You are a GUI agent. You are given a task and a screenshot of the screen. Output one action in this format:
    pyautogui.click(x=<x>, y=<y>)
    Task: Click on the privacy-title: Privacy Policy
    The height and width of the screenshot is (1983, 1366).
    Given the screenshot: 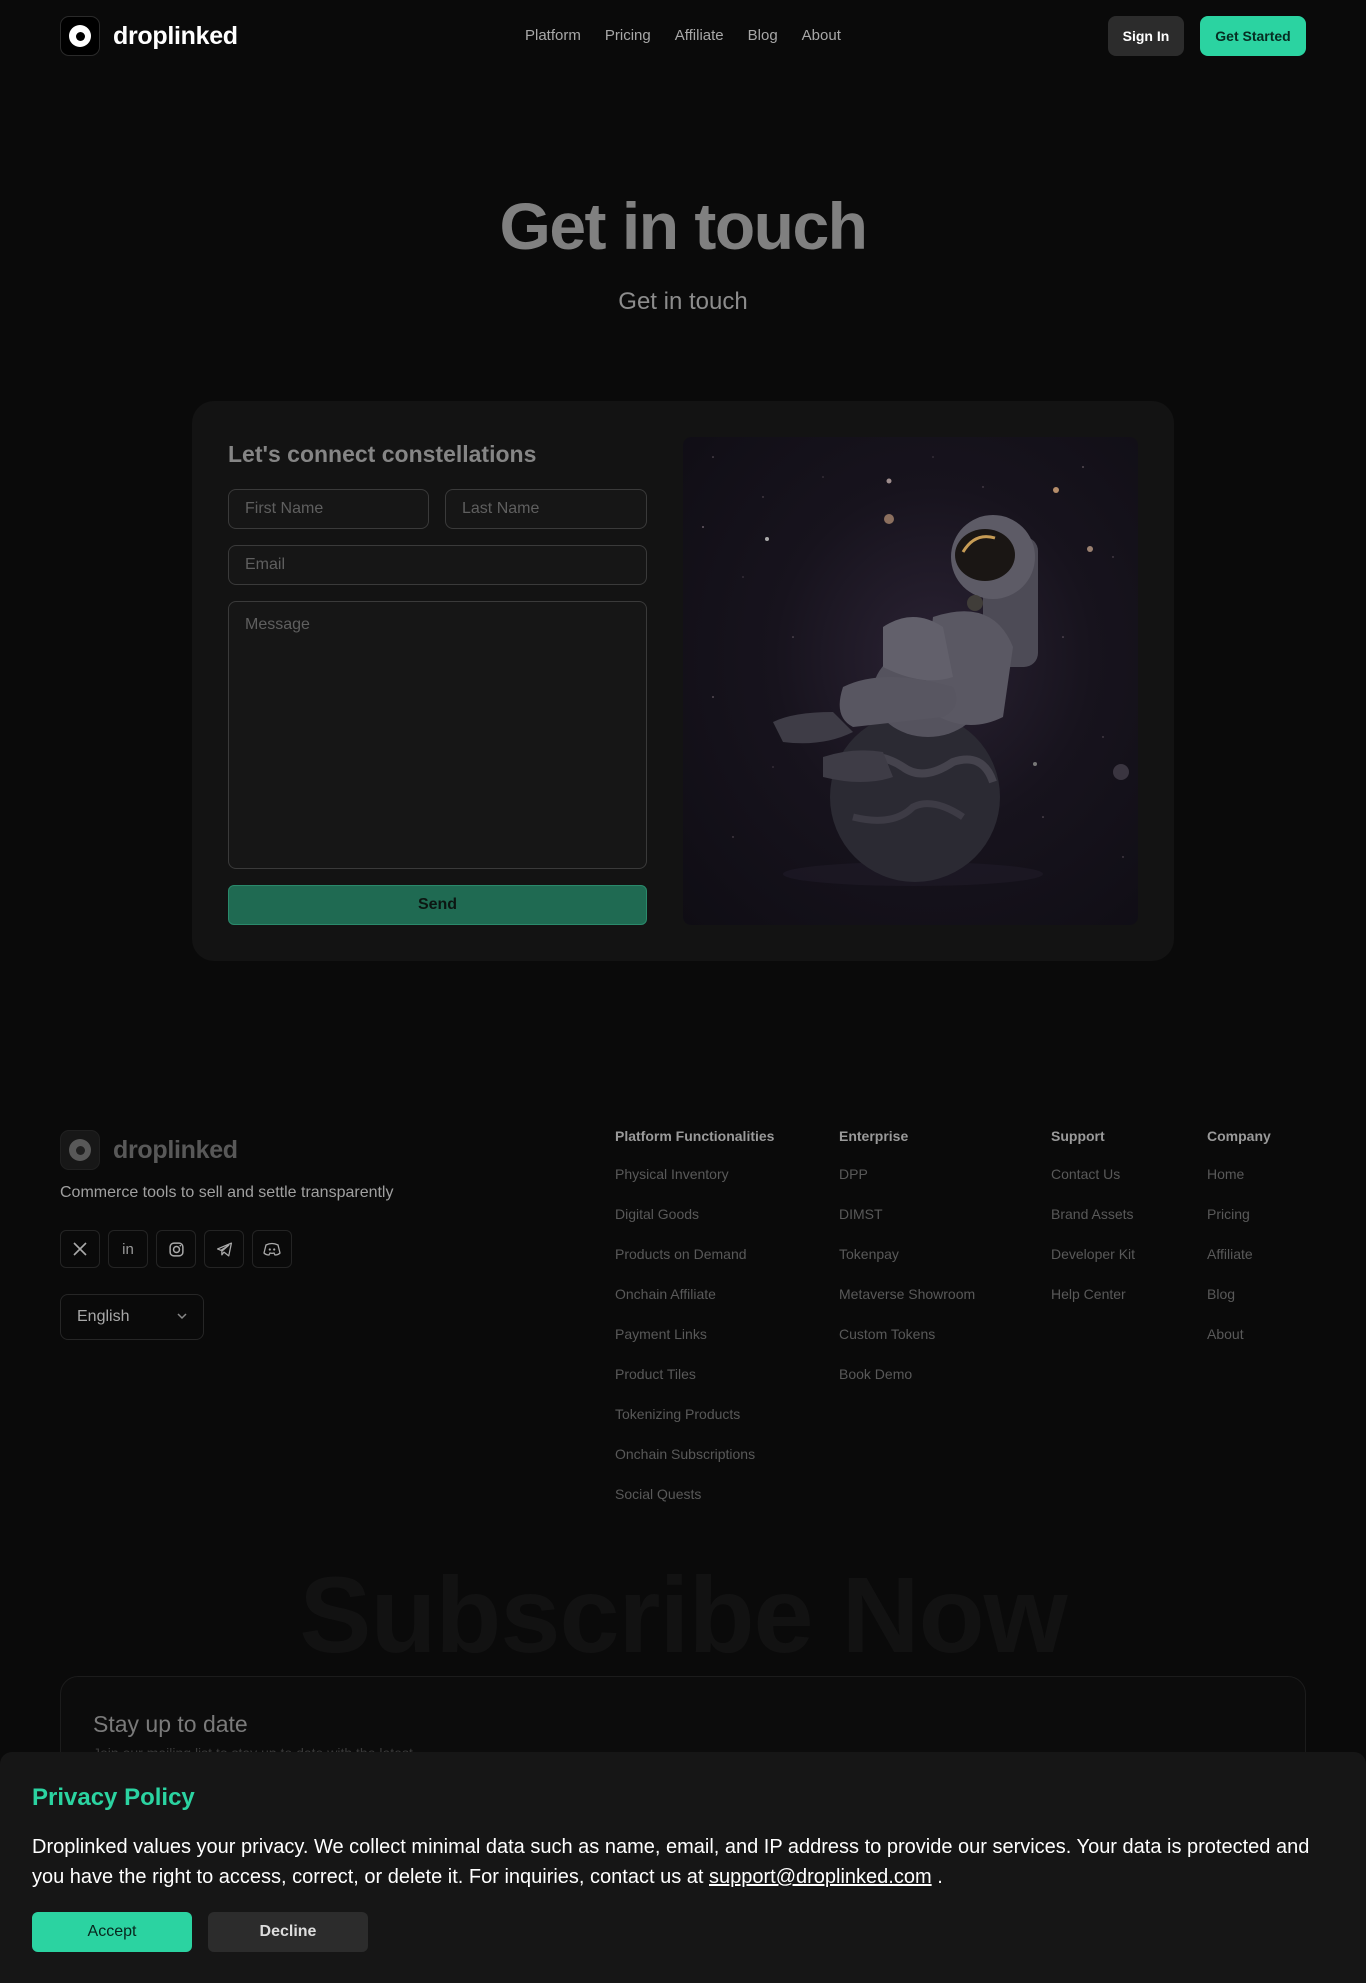 What is the action you would take?
    pyautogui.click(x=113, y=1797)
    